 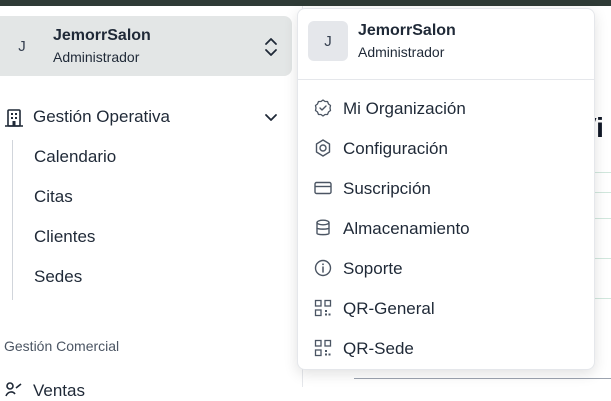 What do you see at coordinates (323, 148) in the screenshot?
I see `settings-icon` at bounding box center [323, 148].